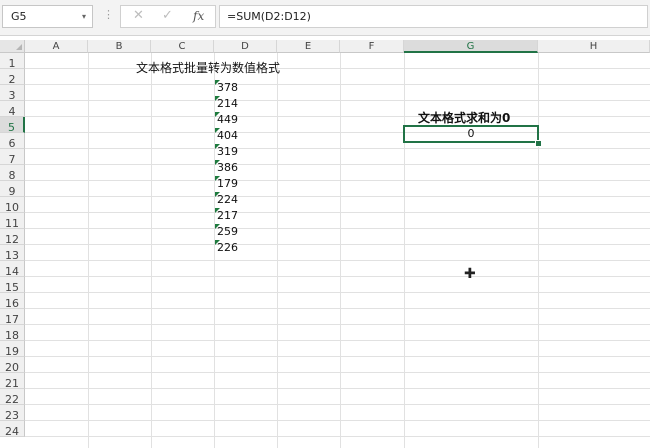 Image resolution: width=650 pixels, height=448 pixels. Describe the element at coordinates (226, 232) in the screenshot. I see `cell-d11: 259` at that location.